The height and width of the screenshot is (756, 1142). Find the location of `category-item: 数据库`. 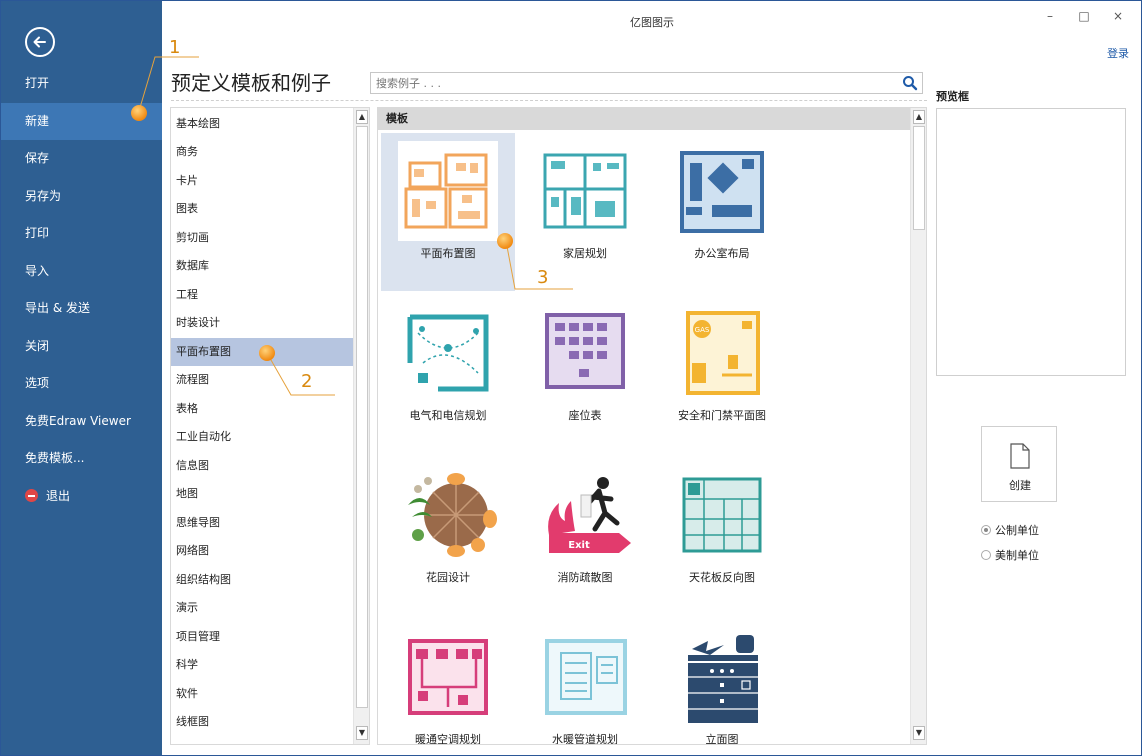

category-item: 数据库 is located at coordinates (262, 266).